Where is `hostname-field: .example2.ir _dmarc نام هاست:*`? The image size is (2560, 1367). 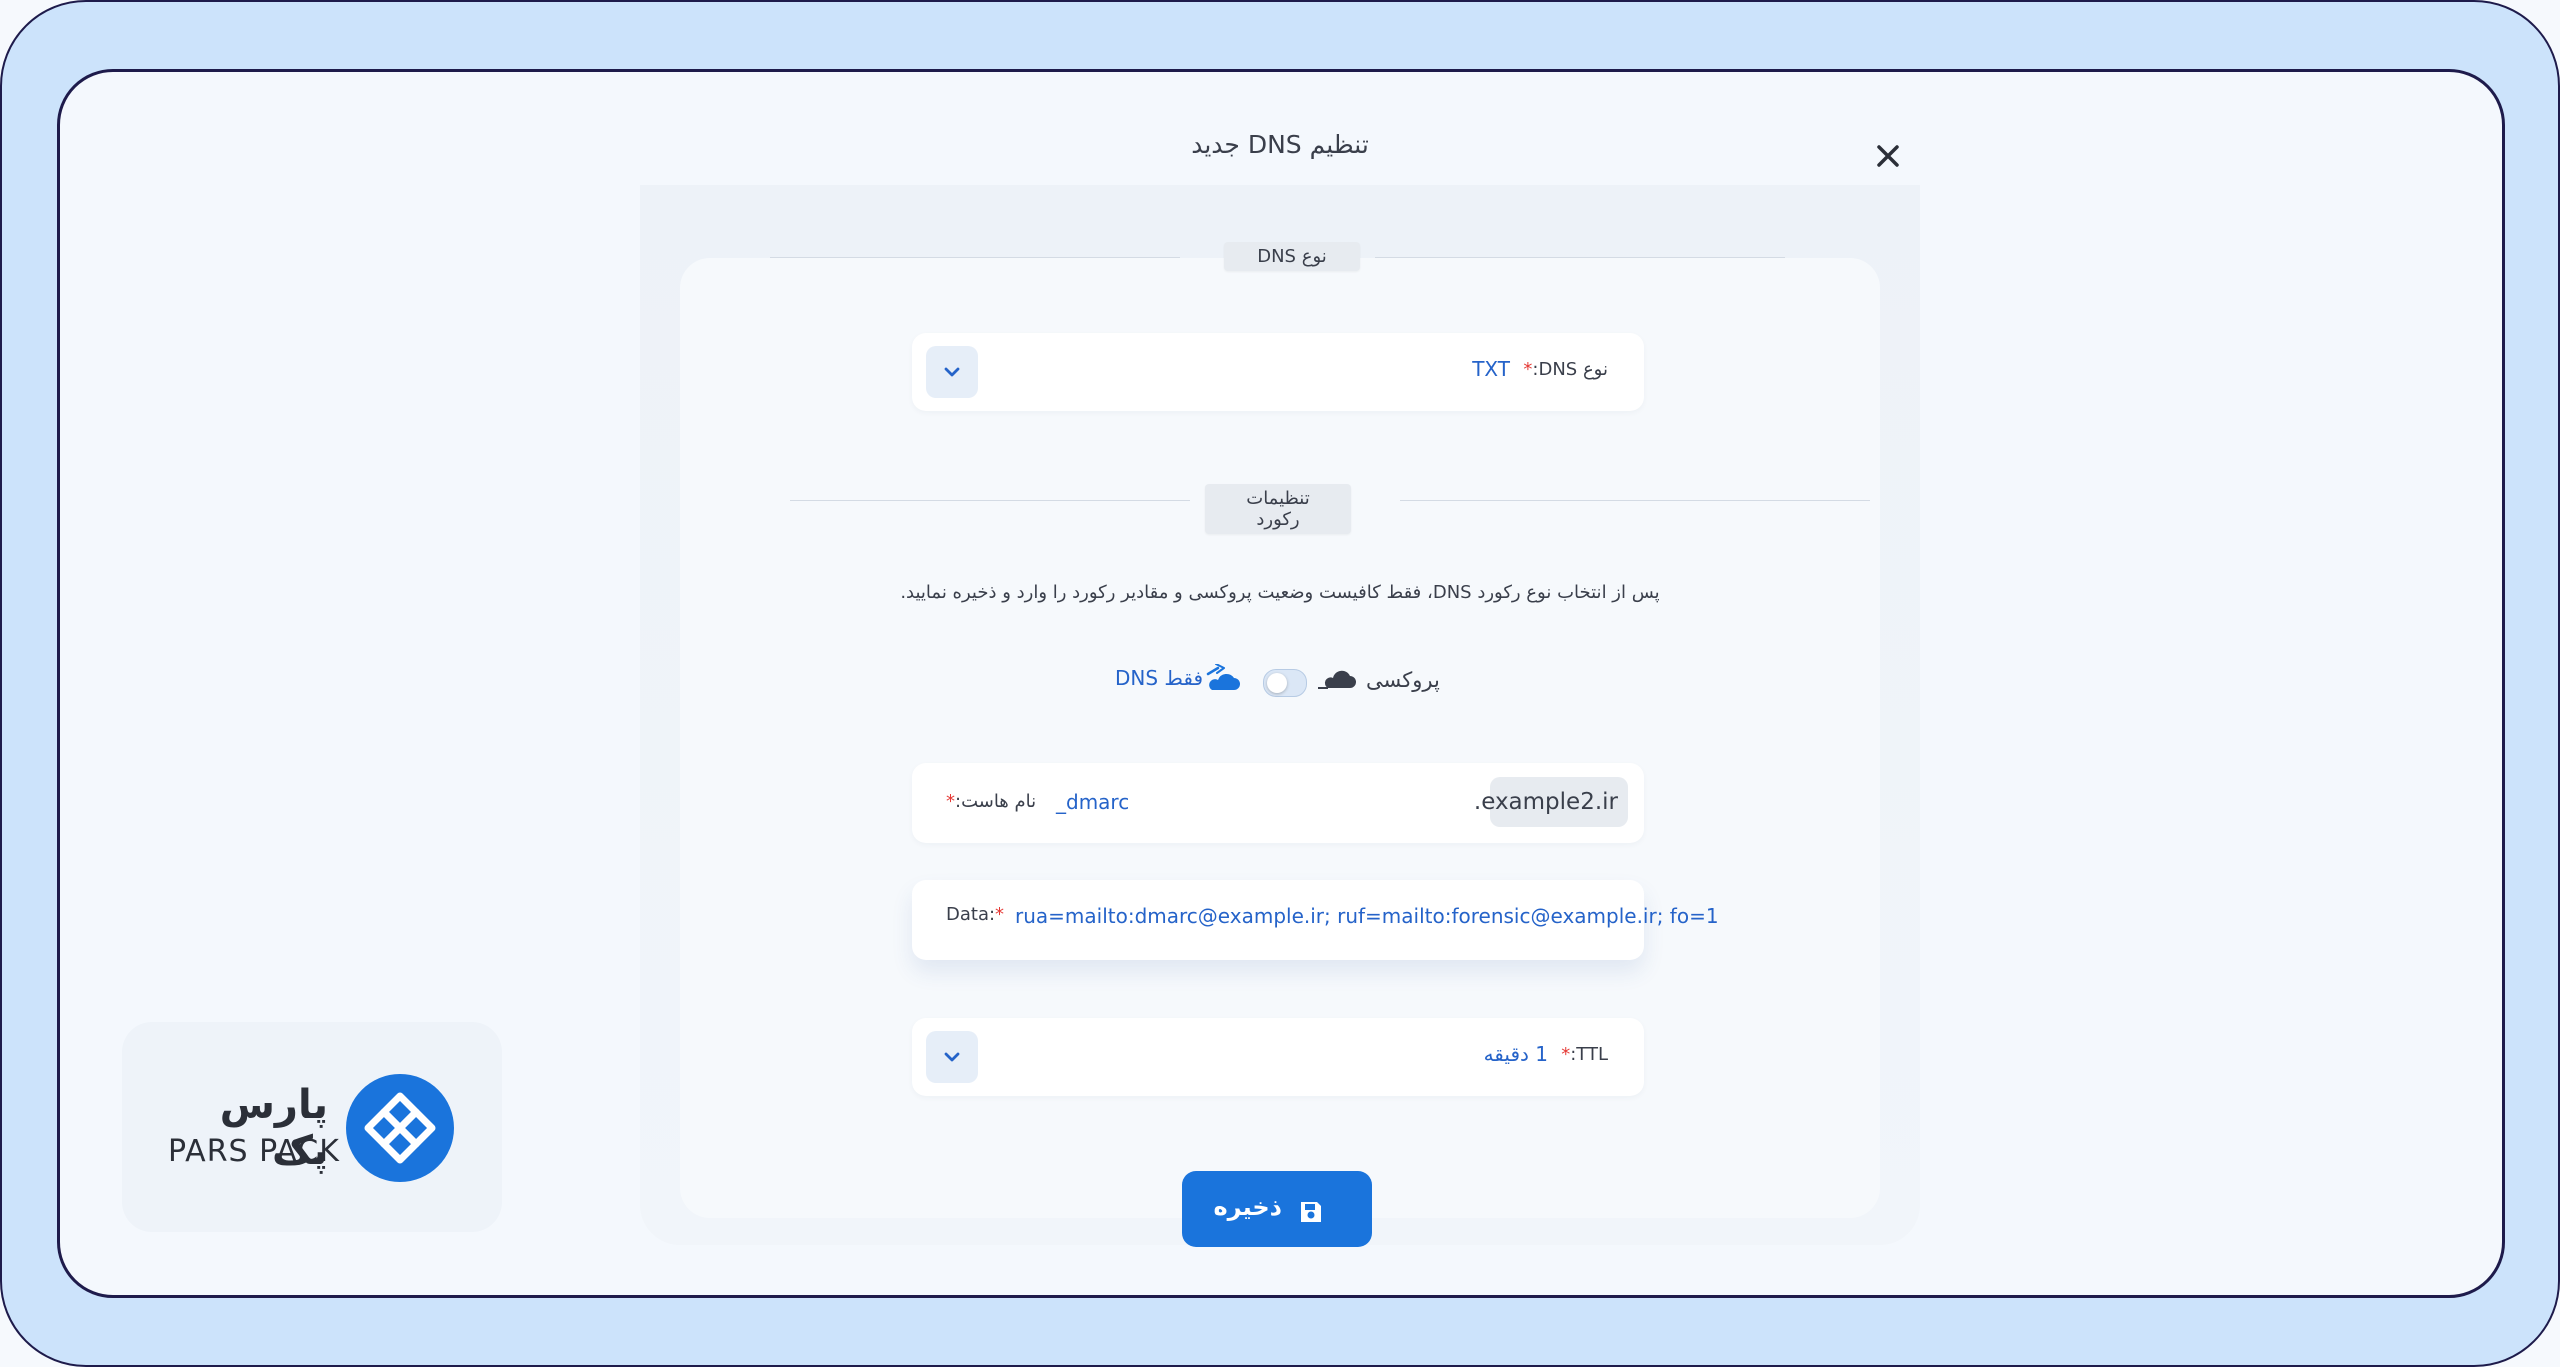 hostname-field: .example2.ir _dmarc نام هاست:* is located at coordinates (1278, 803).